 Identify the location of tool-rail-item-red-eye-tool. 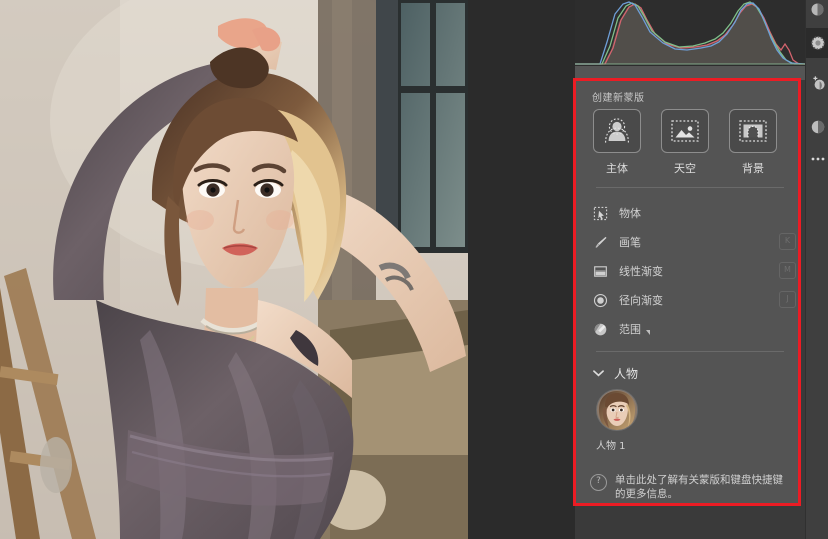
(817, 83).